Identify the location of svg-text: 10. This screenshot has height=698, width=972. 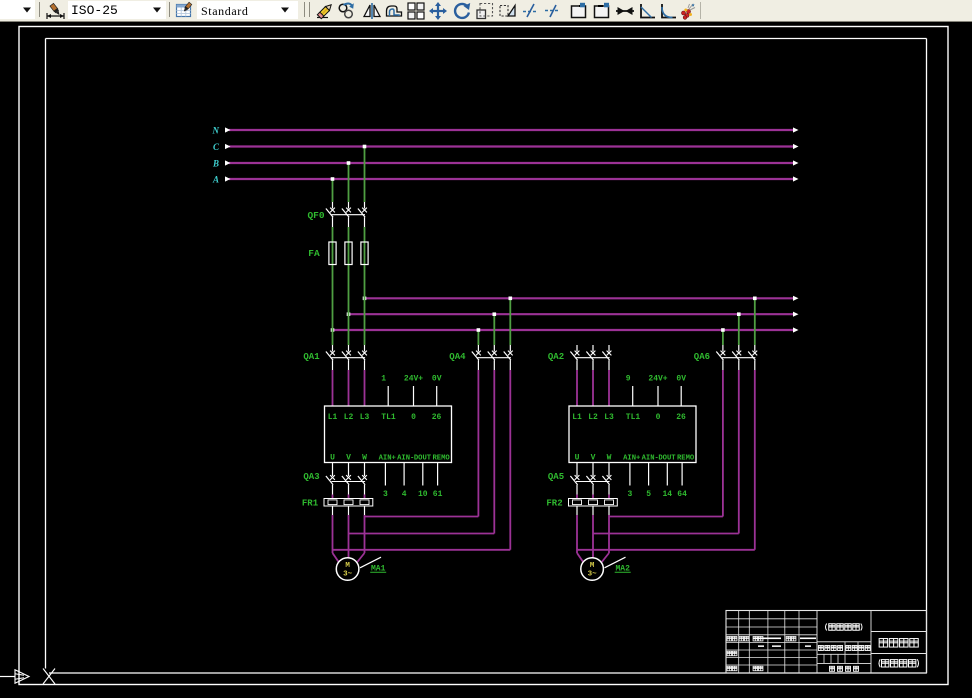
(423, 494).